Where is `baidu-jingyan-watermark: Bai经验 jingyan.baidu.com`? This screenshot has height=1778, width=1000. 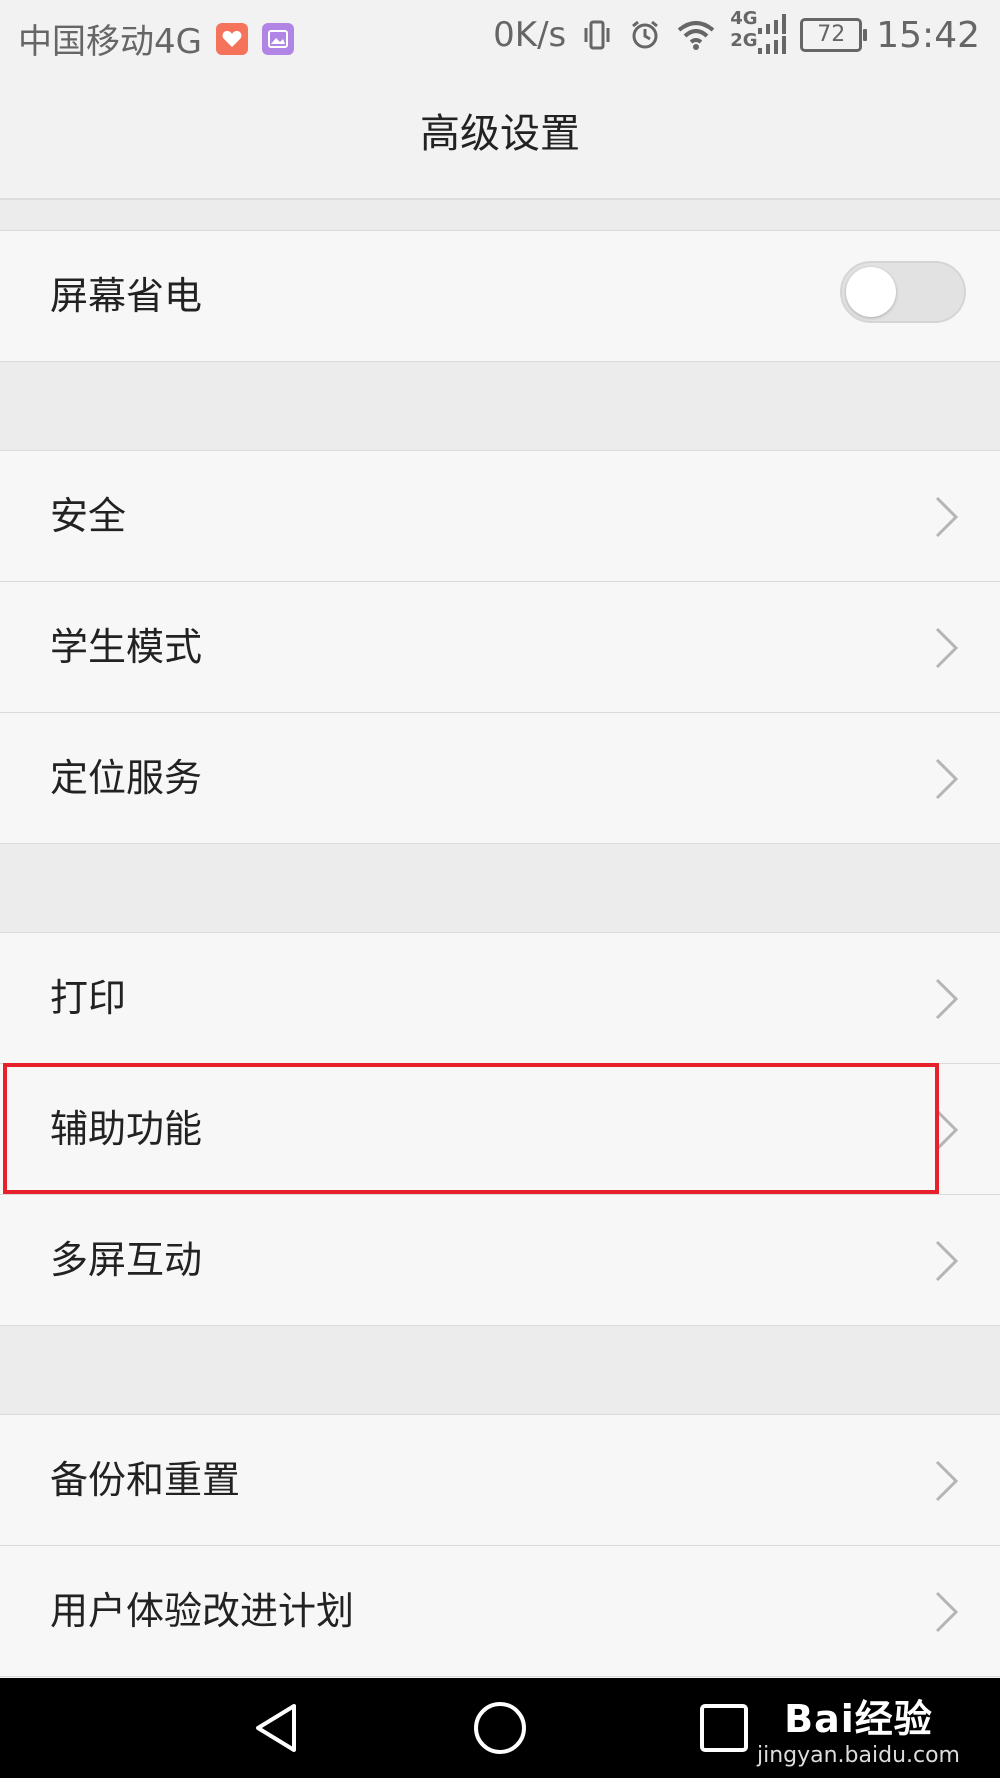
baidu-jingyan-watermark: Bai经验 jingyan.baidu.com is located at coordinates (858, 1728).